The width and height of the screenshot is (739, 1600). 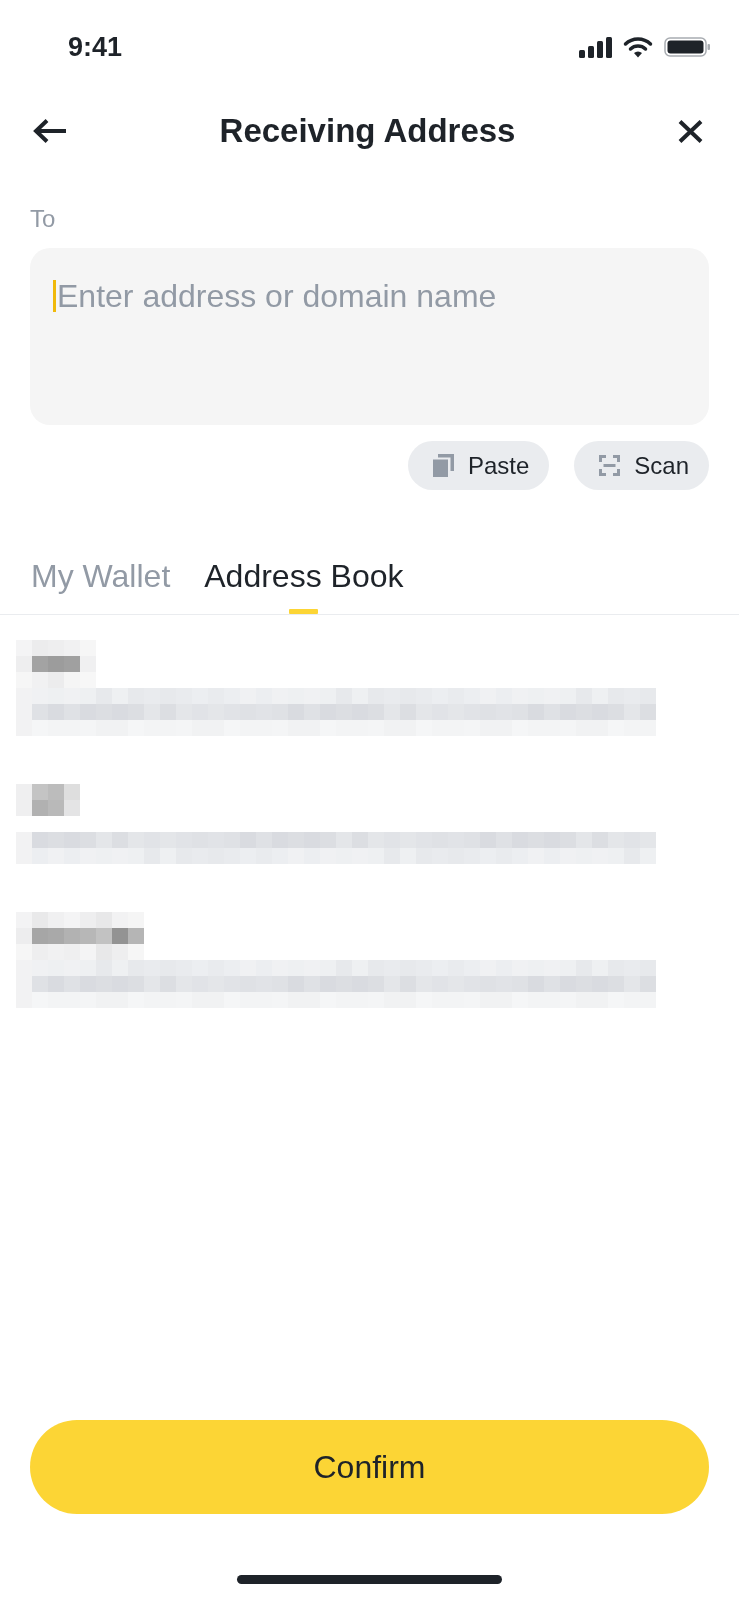 What do you see at coordinates (95, 47) in the screenshot?
I see `status-time: 9:41` at bounding box center [95, 47].